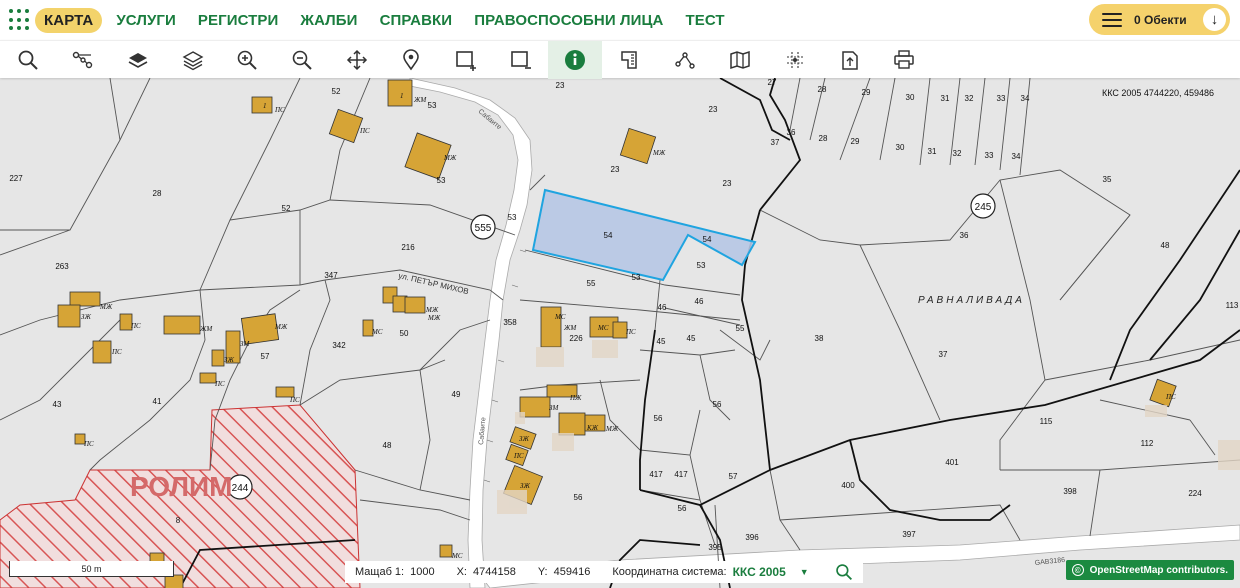 The height and width of the screenshot is (588, 1240). I want to click on building-code: ЖМ, so click(570, 328).